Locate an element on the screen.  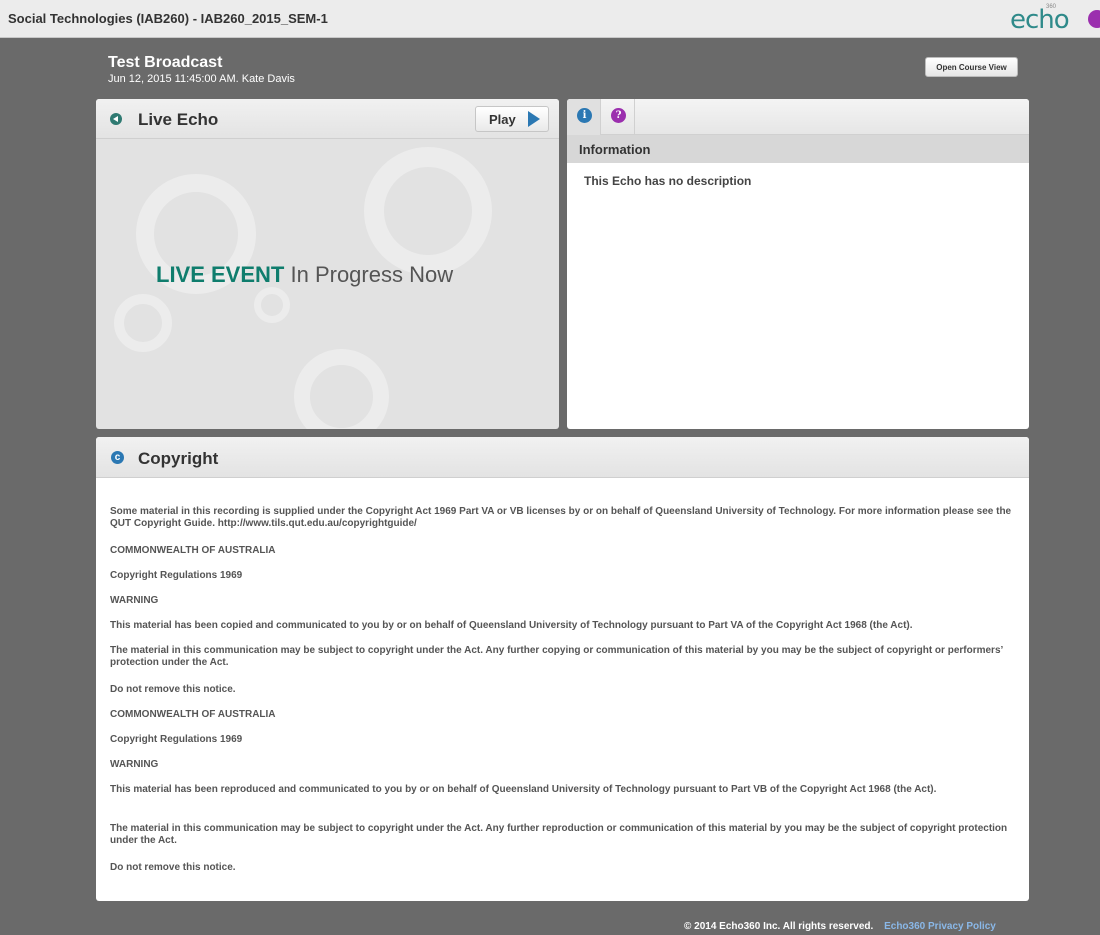
open-course-view-button: Open Course View is located at coordinates (971, 67).